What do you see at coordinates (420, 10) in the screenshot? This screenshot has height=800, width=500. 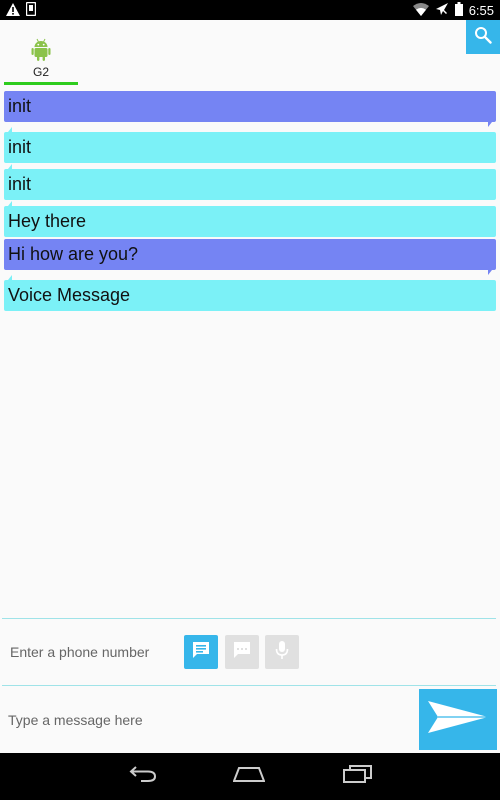 I see `wifi-icon` at bounding box center [420, 10].